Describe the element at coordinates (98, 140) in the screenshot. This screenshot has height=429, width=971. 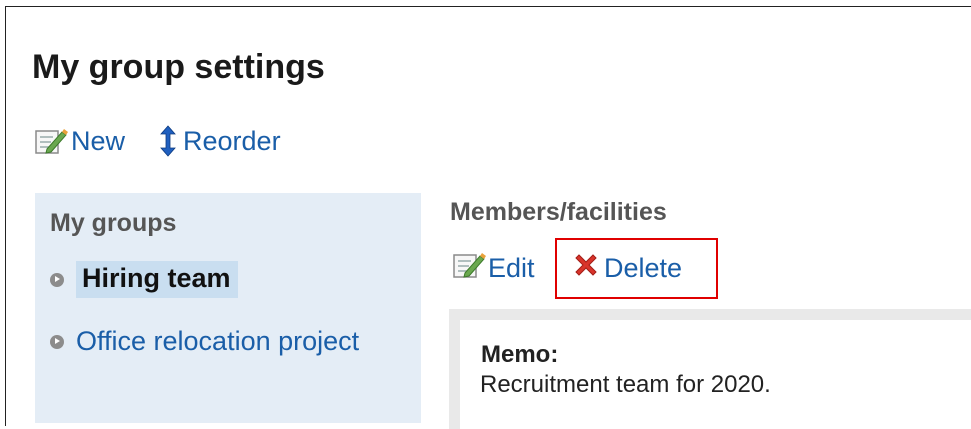
I see `new-label: New` at that location.